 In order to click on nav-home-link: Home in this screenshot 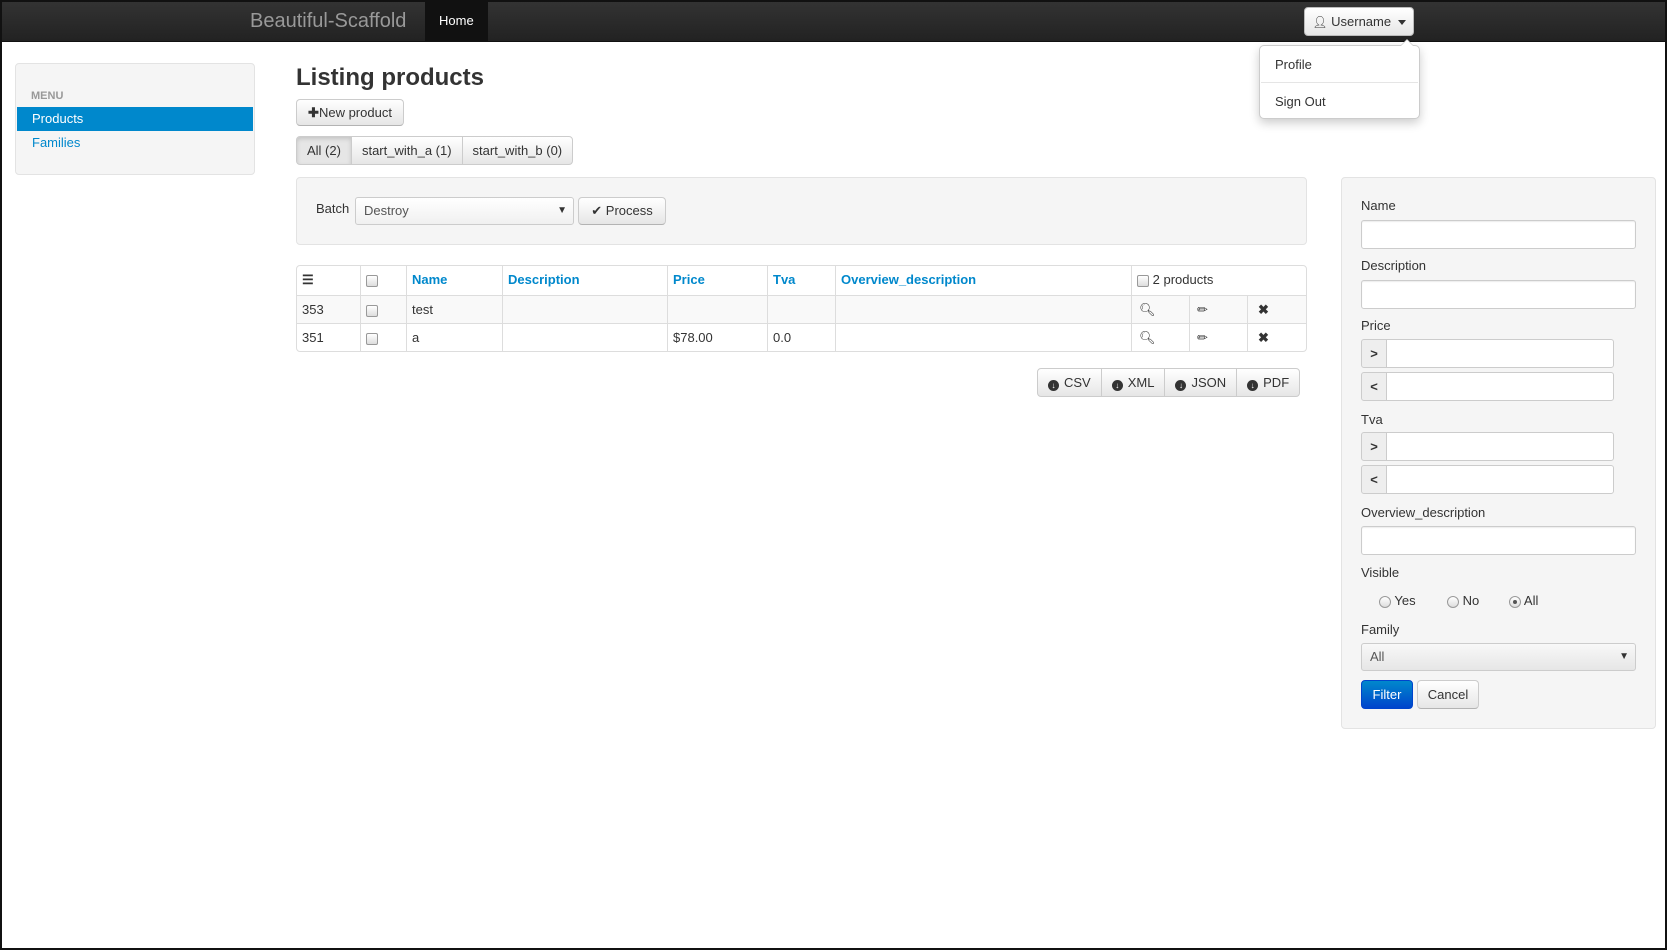, I will do `click(456, 22)`.